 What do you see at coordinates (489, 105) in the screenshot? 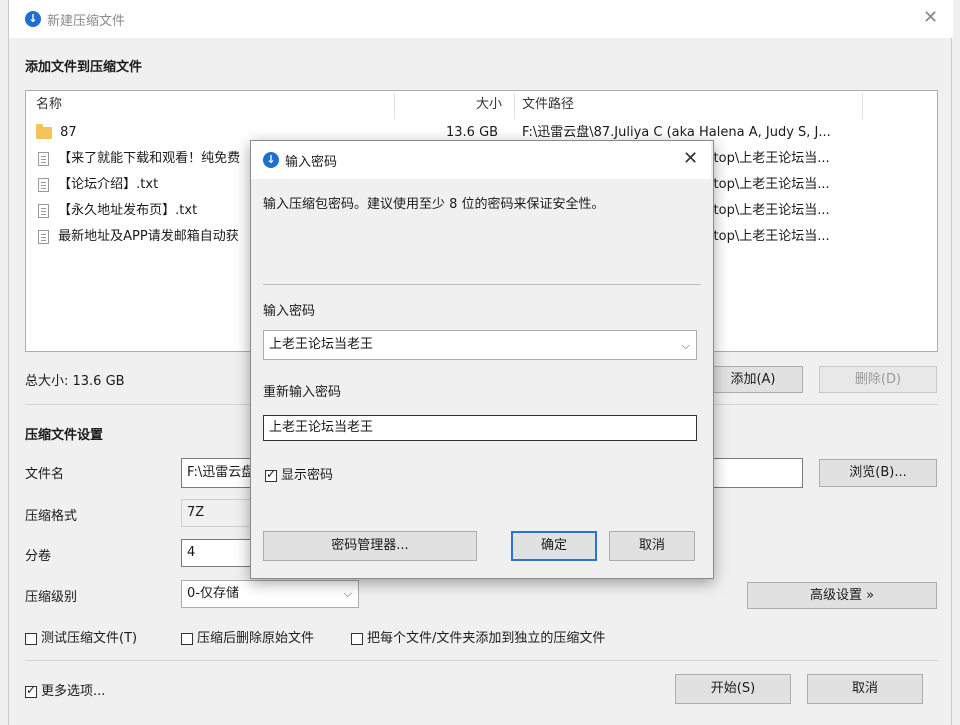
I see `col-size-header: 大小` at bounding box center [489, 105].